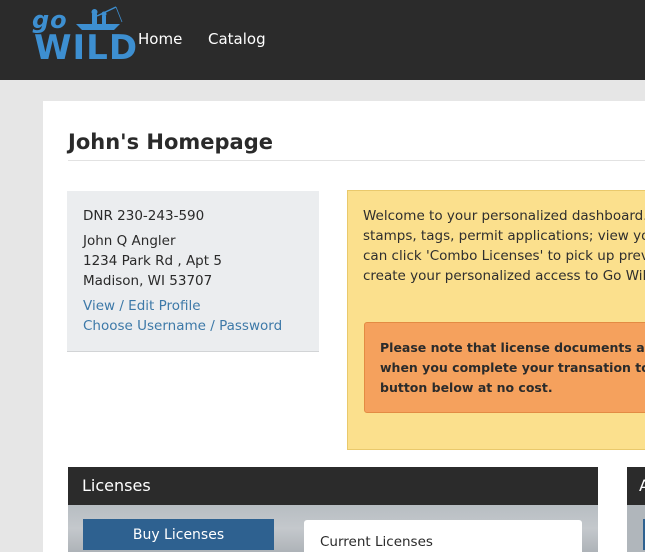 The image size is (645, 552). I want to click on page-title: John's Homepage, so click(170, 142).